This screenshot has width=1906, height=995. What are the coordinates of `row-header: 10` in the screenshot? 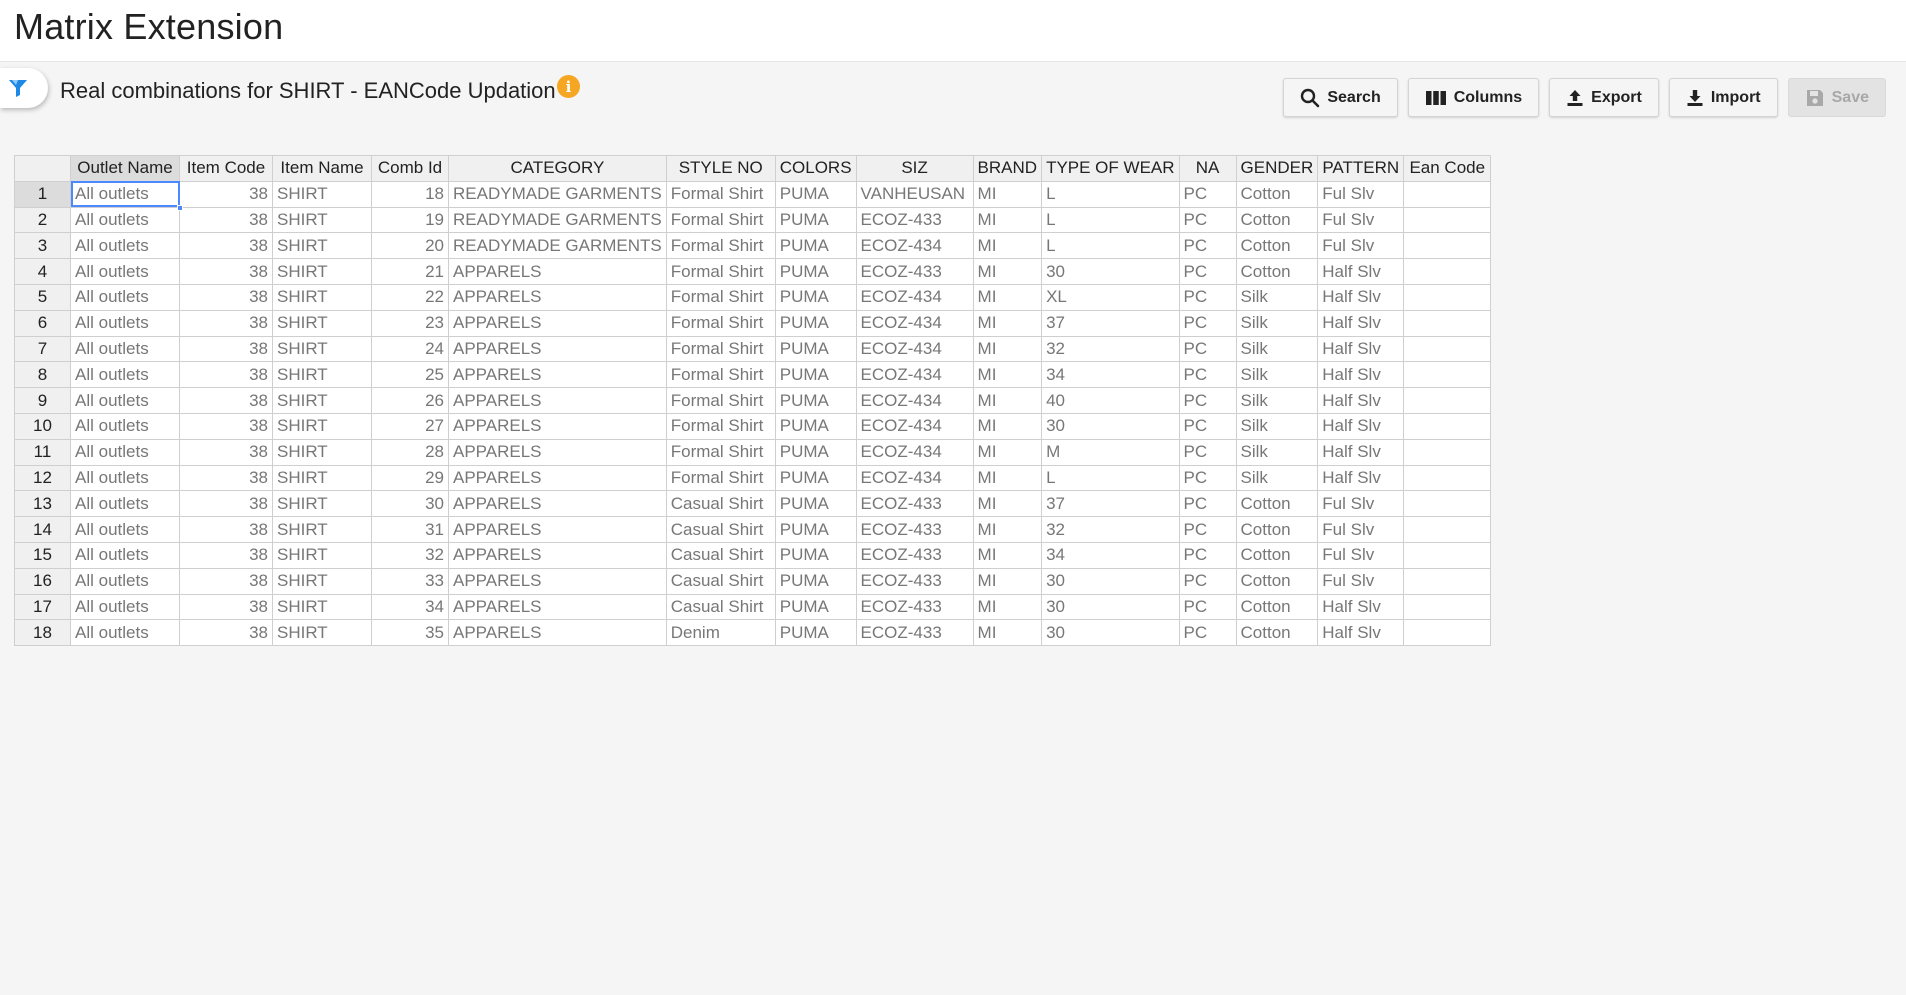 It's located at (42, 426).